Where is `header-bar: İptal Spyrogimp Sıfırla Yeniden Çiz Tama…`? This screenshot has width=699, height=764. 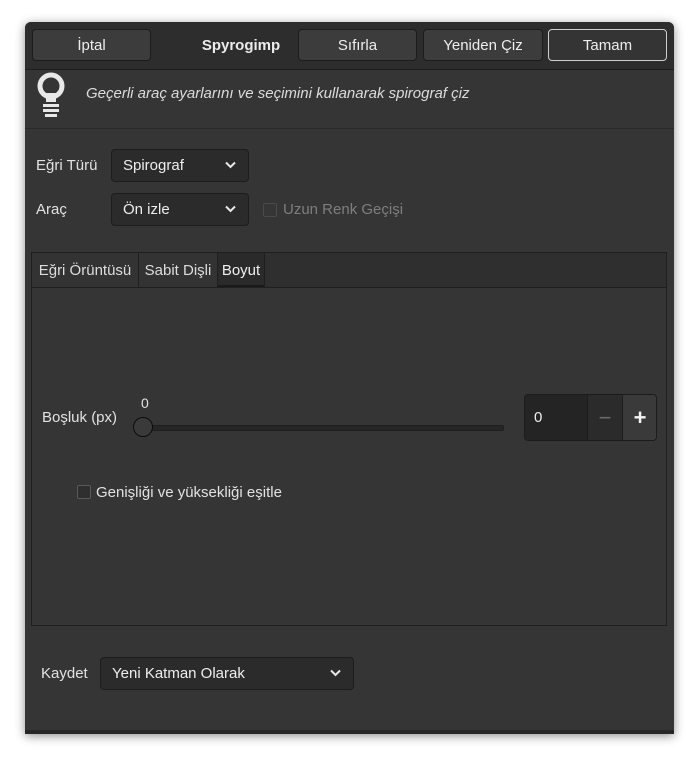 header-bar: İptal Spyrogimp Sıfırla Yeniden Çiz Tama… is located at coordinates (349, 46).